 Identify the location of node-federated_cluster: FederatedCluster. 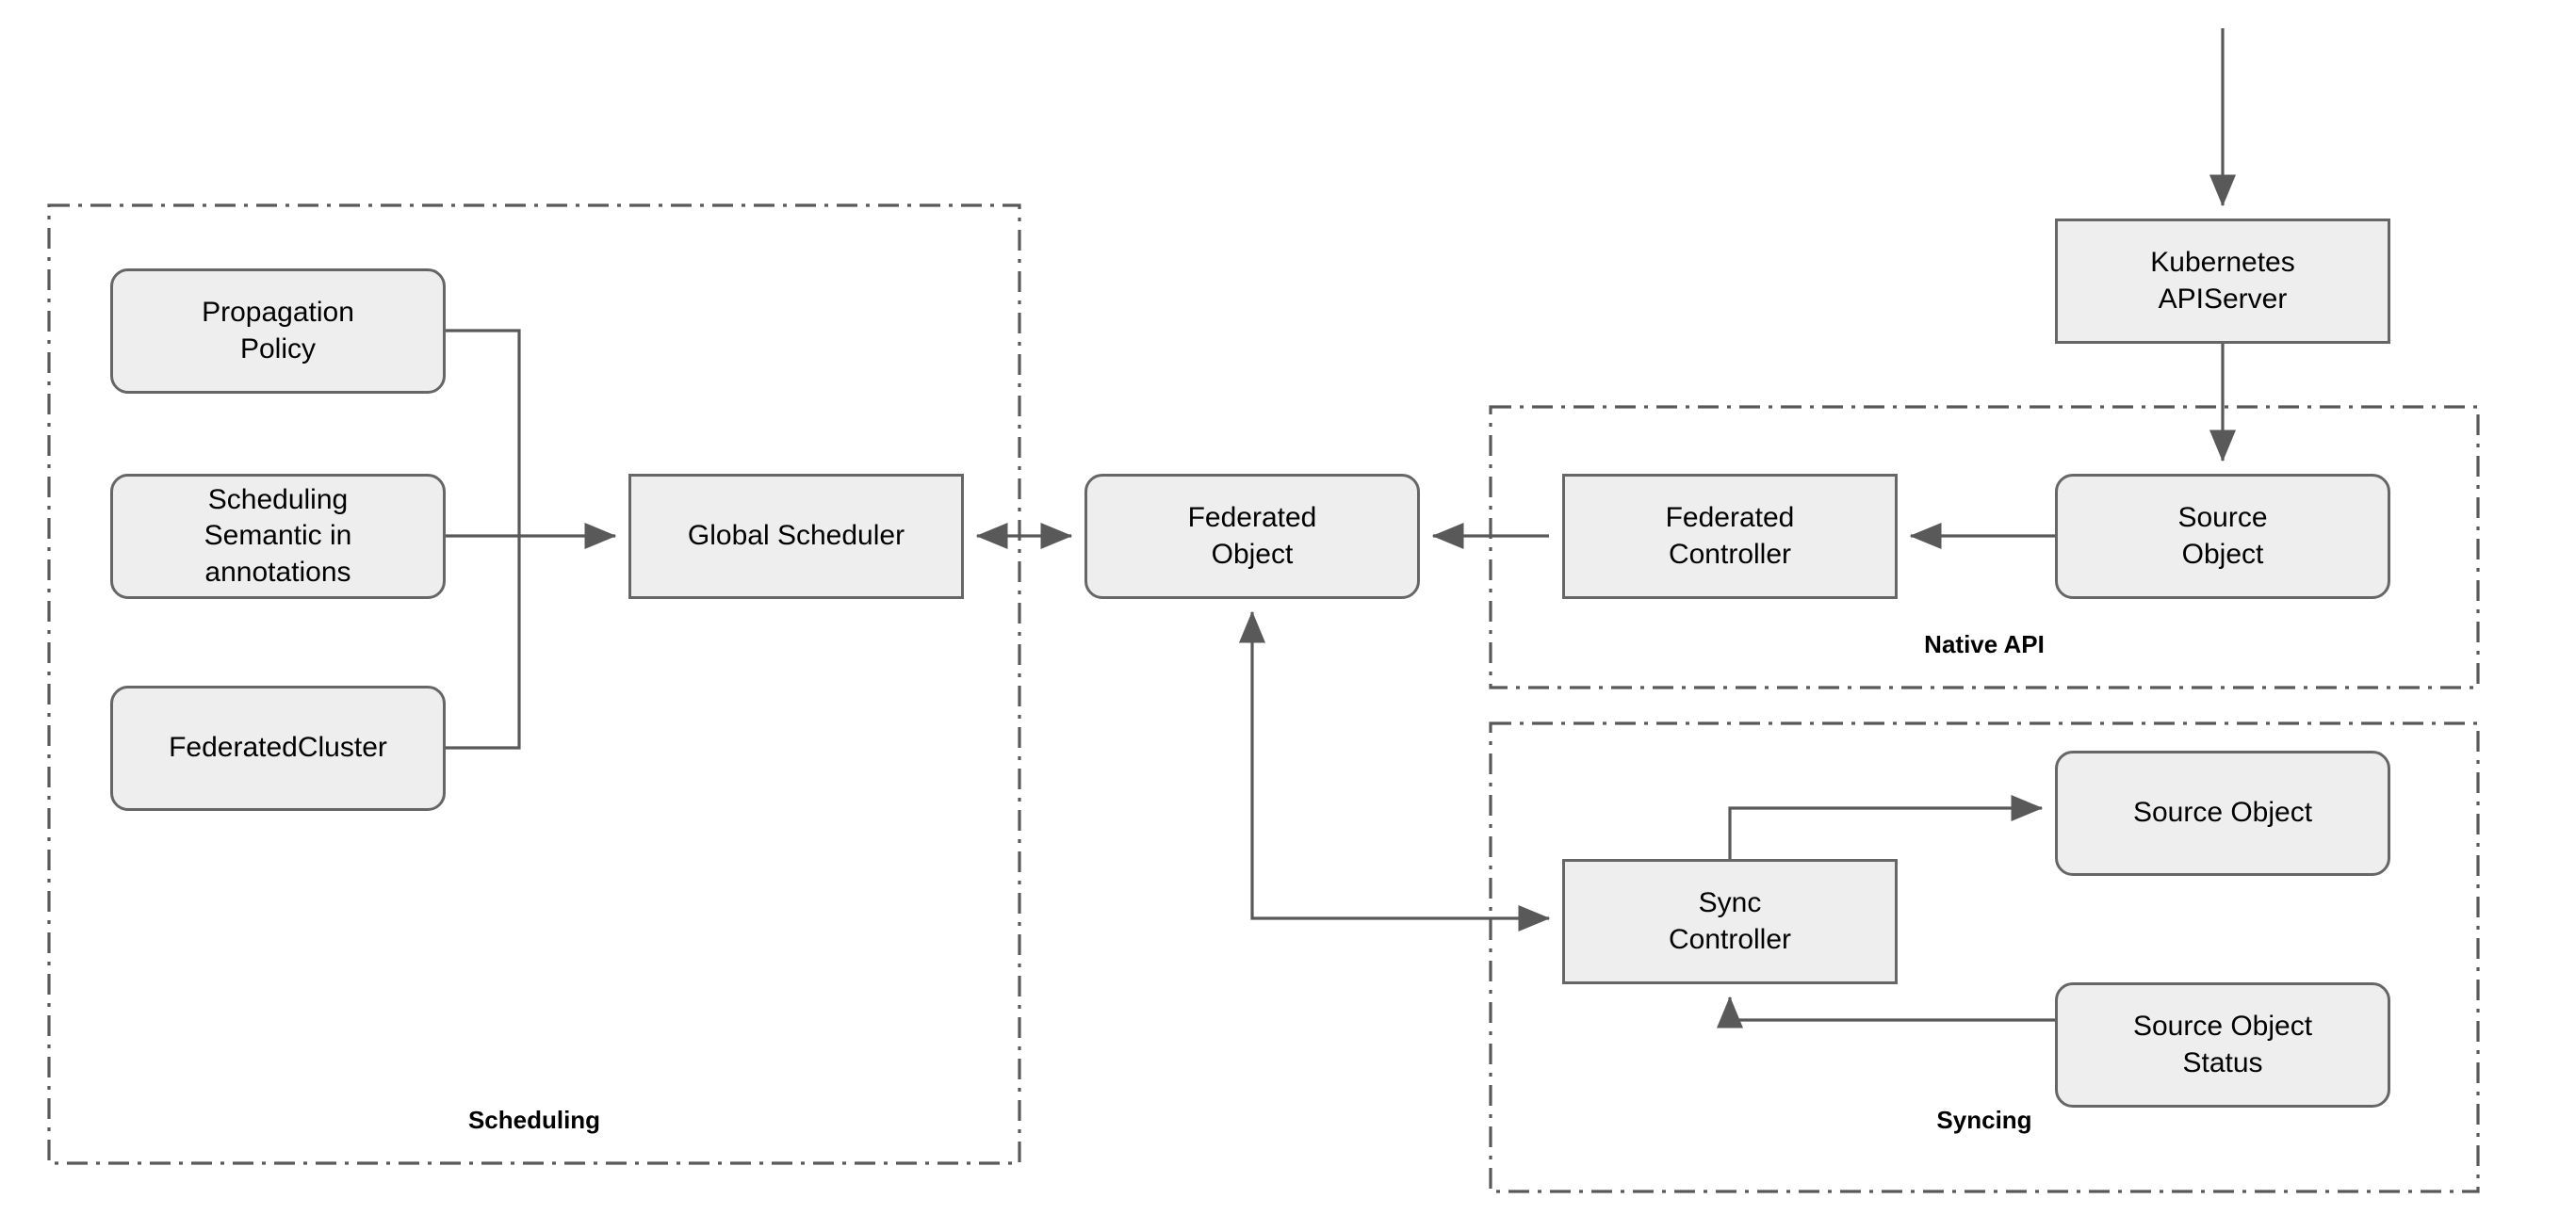
(278, 748).